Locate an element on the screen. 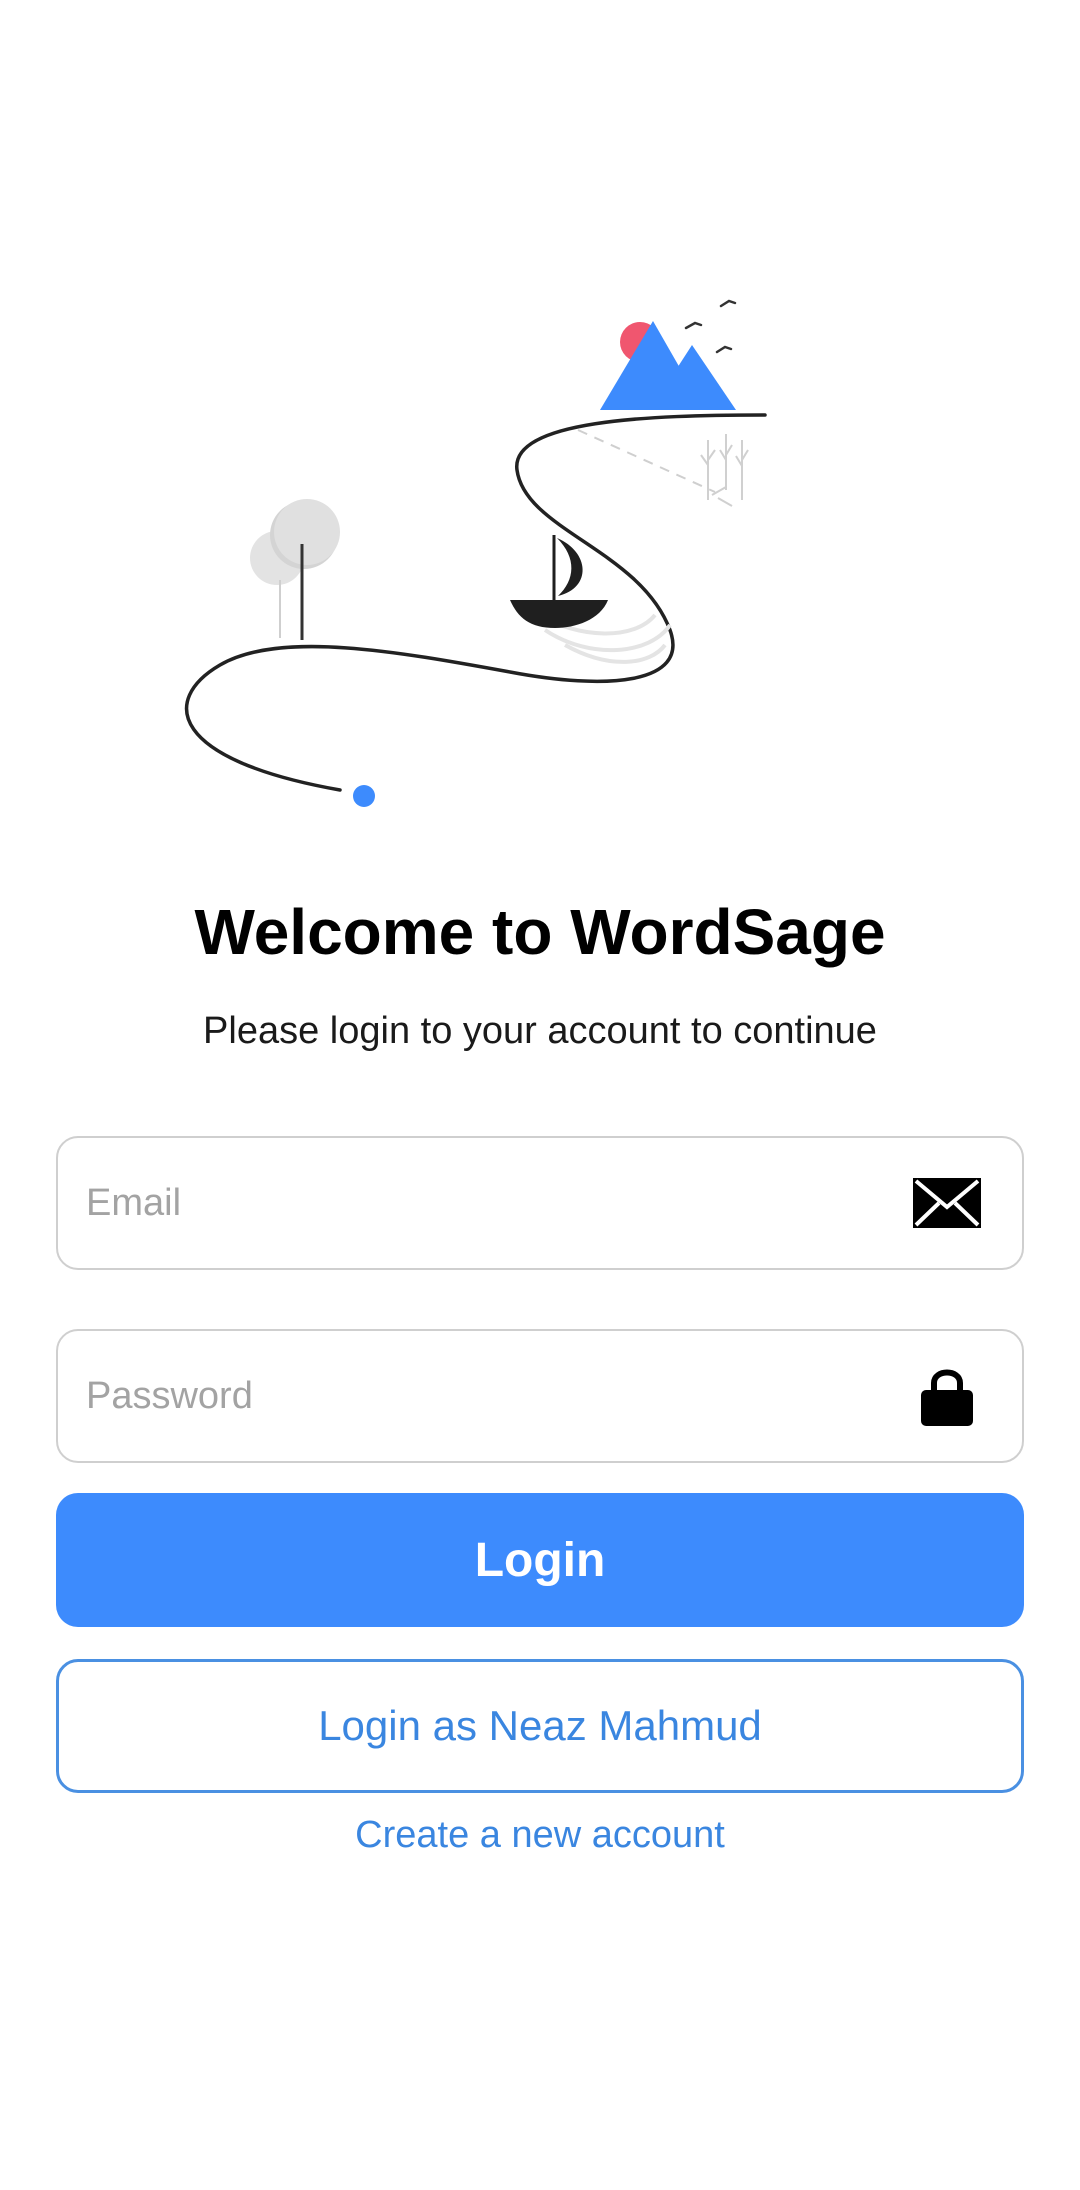 This screenshot has height=2190, width=1080. login-button: Login is located at coordinates (540, 1560).